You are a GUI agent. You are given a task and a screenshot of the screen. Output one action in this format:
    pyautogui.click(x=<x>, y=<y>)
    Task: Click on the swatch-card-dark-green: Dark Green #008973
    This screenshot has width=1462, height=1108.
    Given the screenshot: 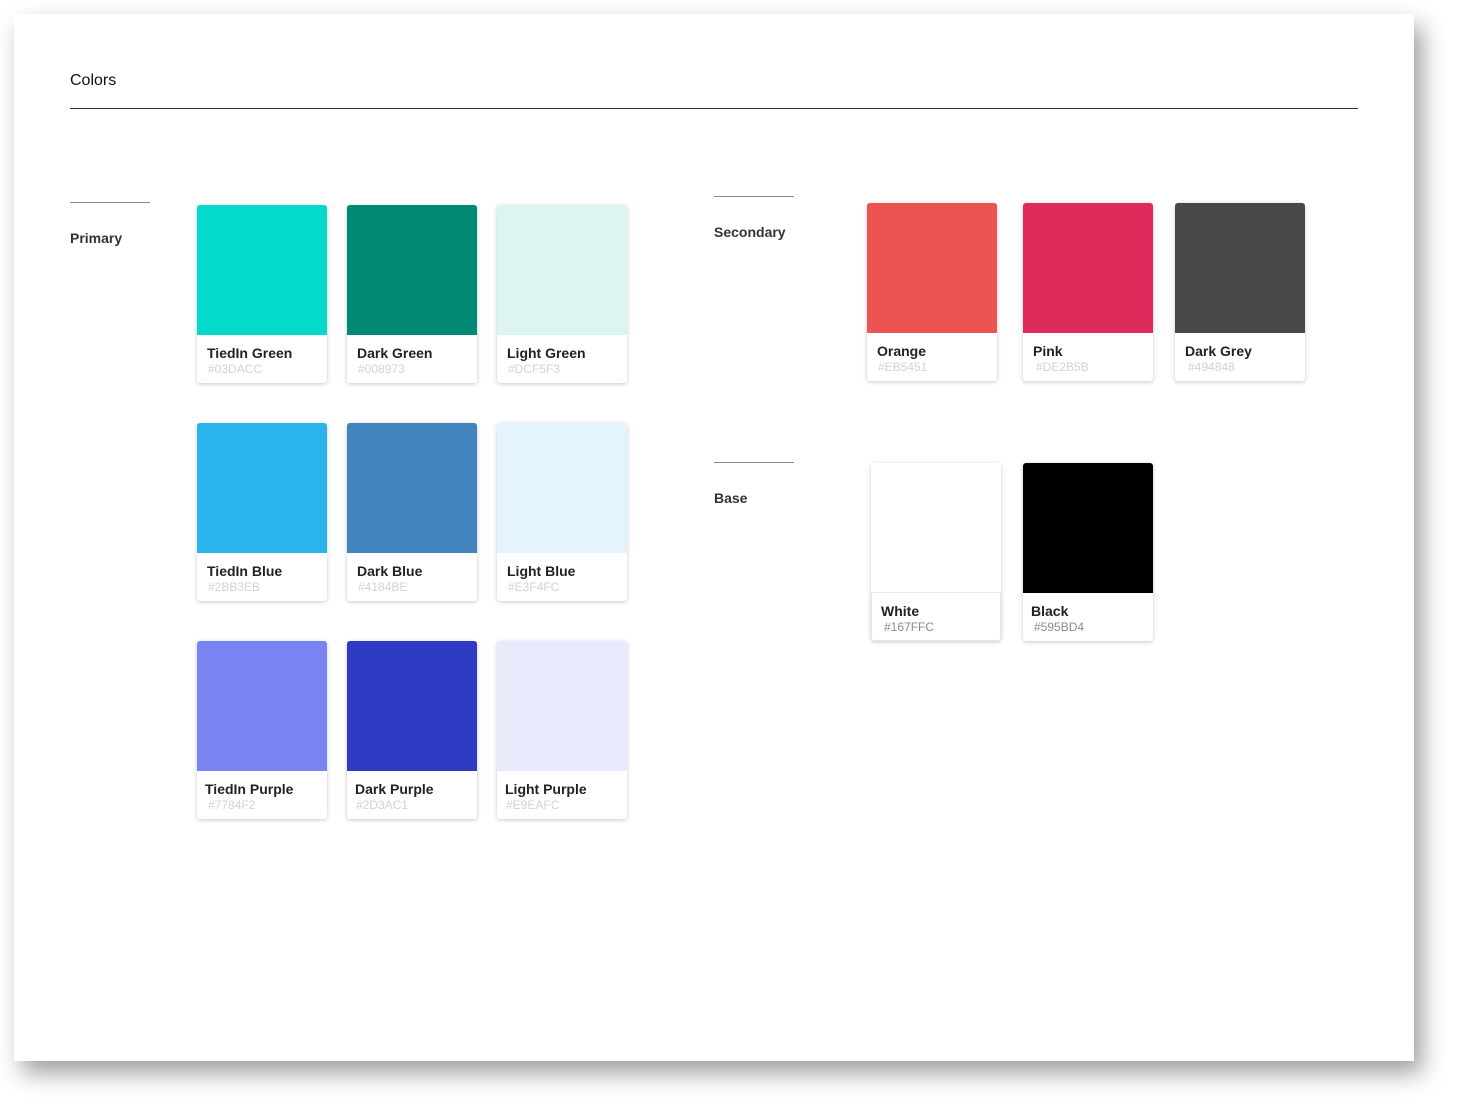 What is the action you would take?
    pyautogui.click(x=412, y=294)
    